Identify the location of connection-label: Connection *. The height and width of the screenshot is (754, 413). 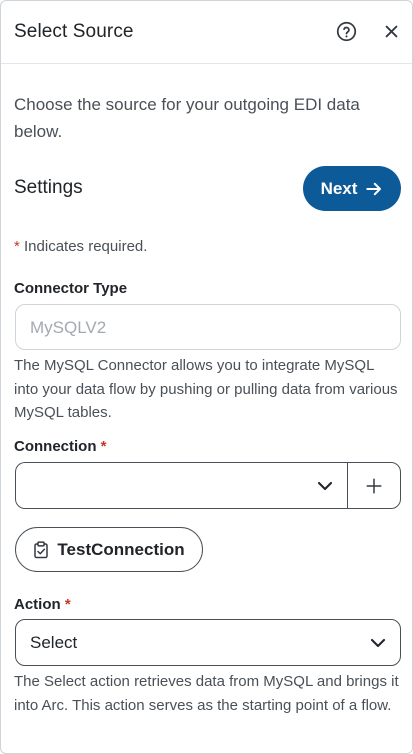
(60, 446).